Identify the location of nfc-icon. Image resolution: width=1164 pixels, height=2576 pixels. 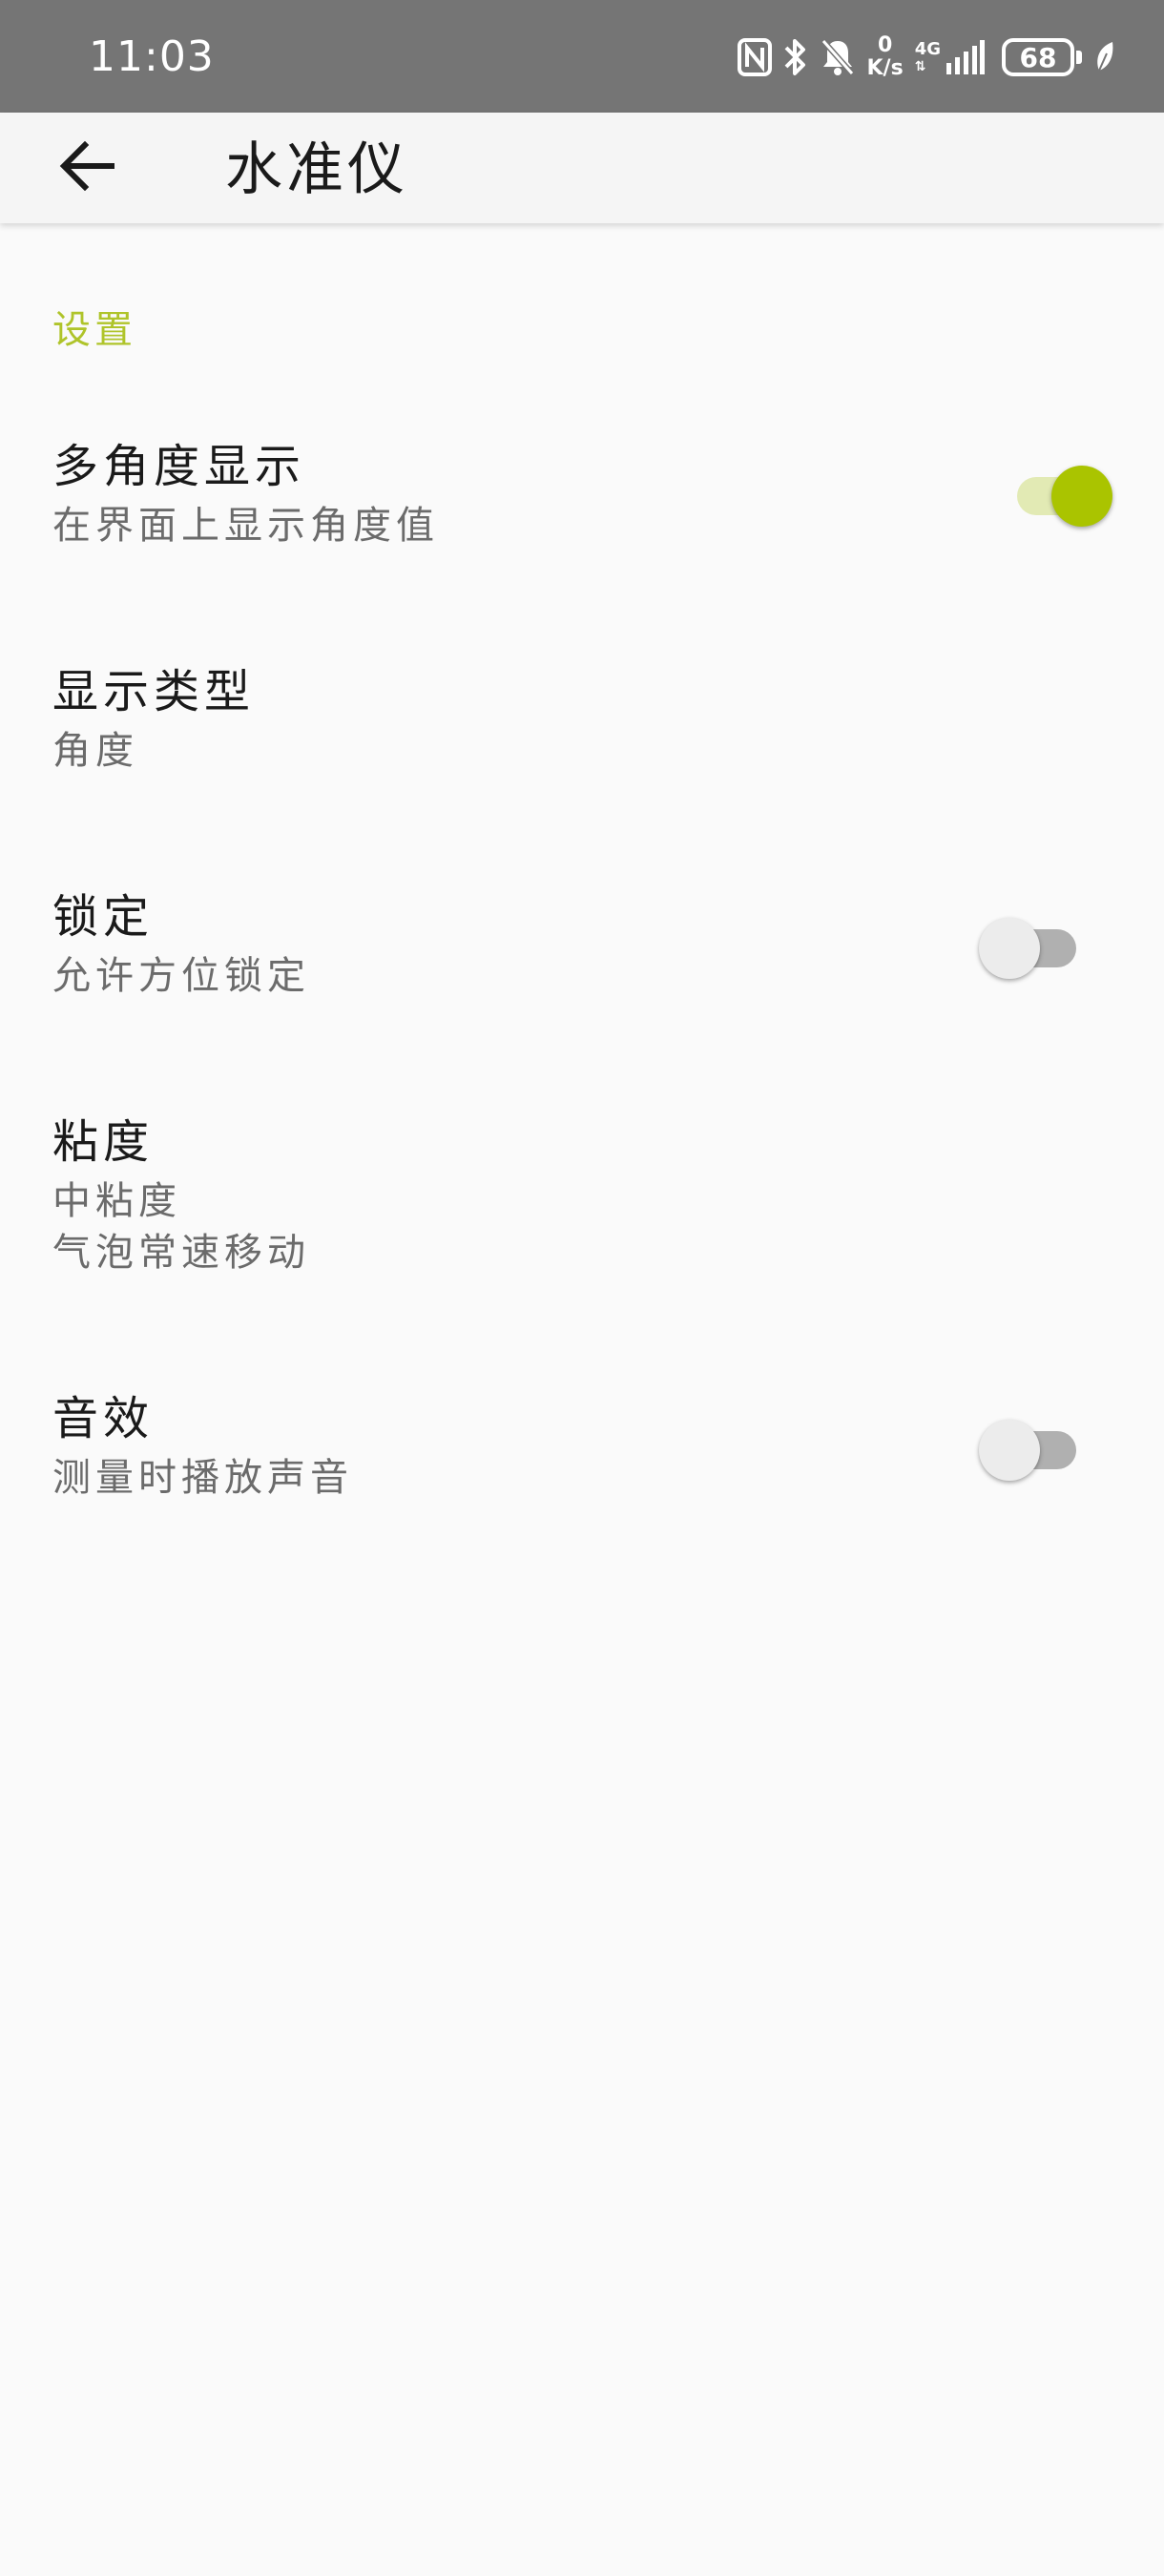
(754, 57).